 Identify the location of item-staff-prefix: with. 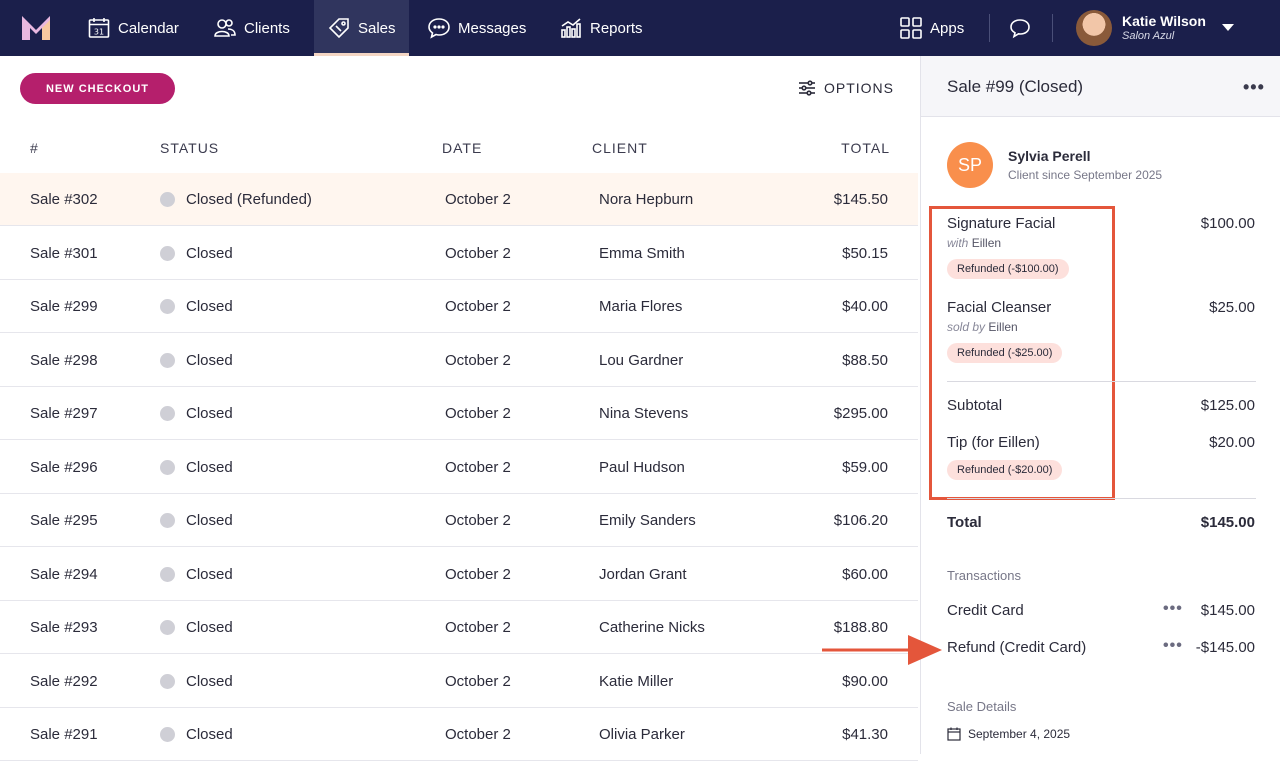
(958, 243).